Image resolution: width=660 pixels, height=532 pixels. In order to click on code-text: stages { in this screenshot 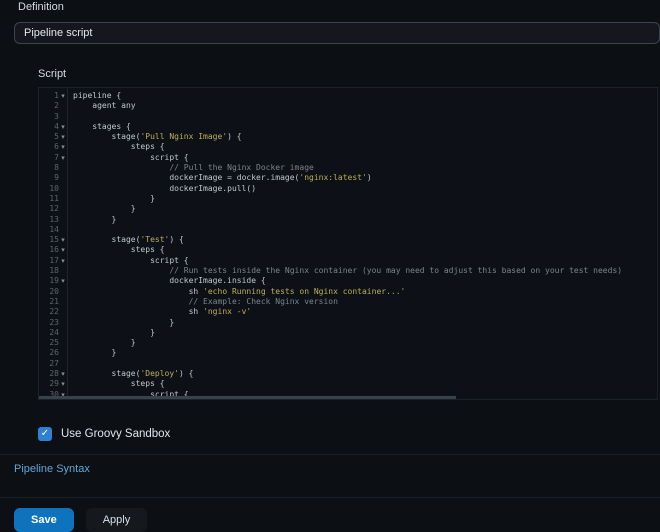, I will do `click(102, 126)`.